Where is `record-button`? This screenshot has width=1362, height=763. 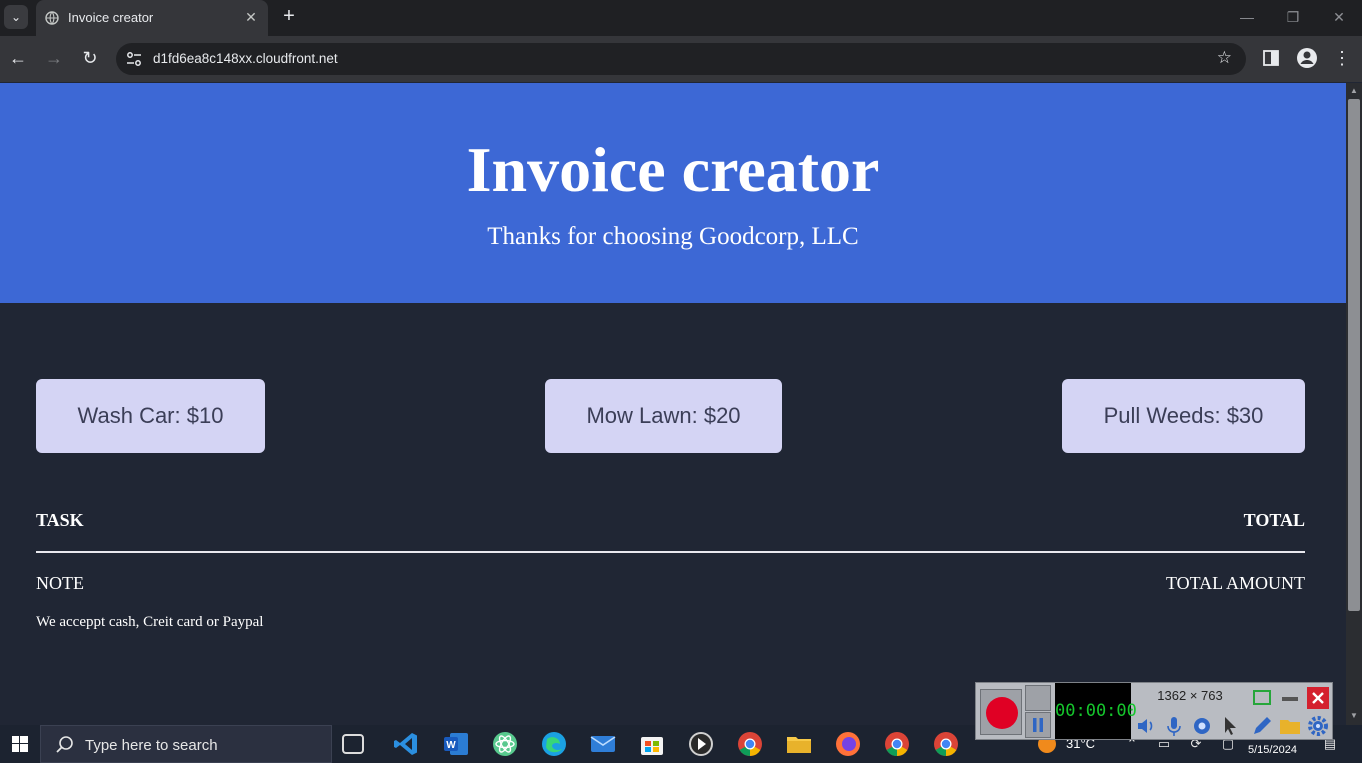 record-button is located at coordinates (1001, 712).